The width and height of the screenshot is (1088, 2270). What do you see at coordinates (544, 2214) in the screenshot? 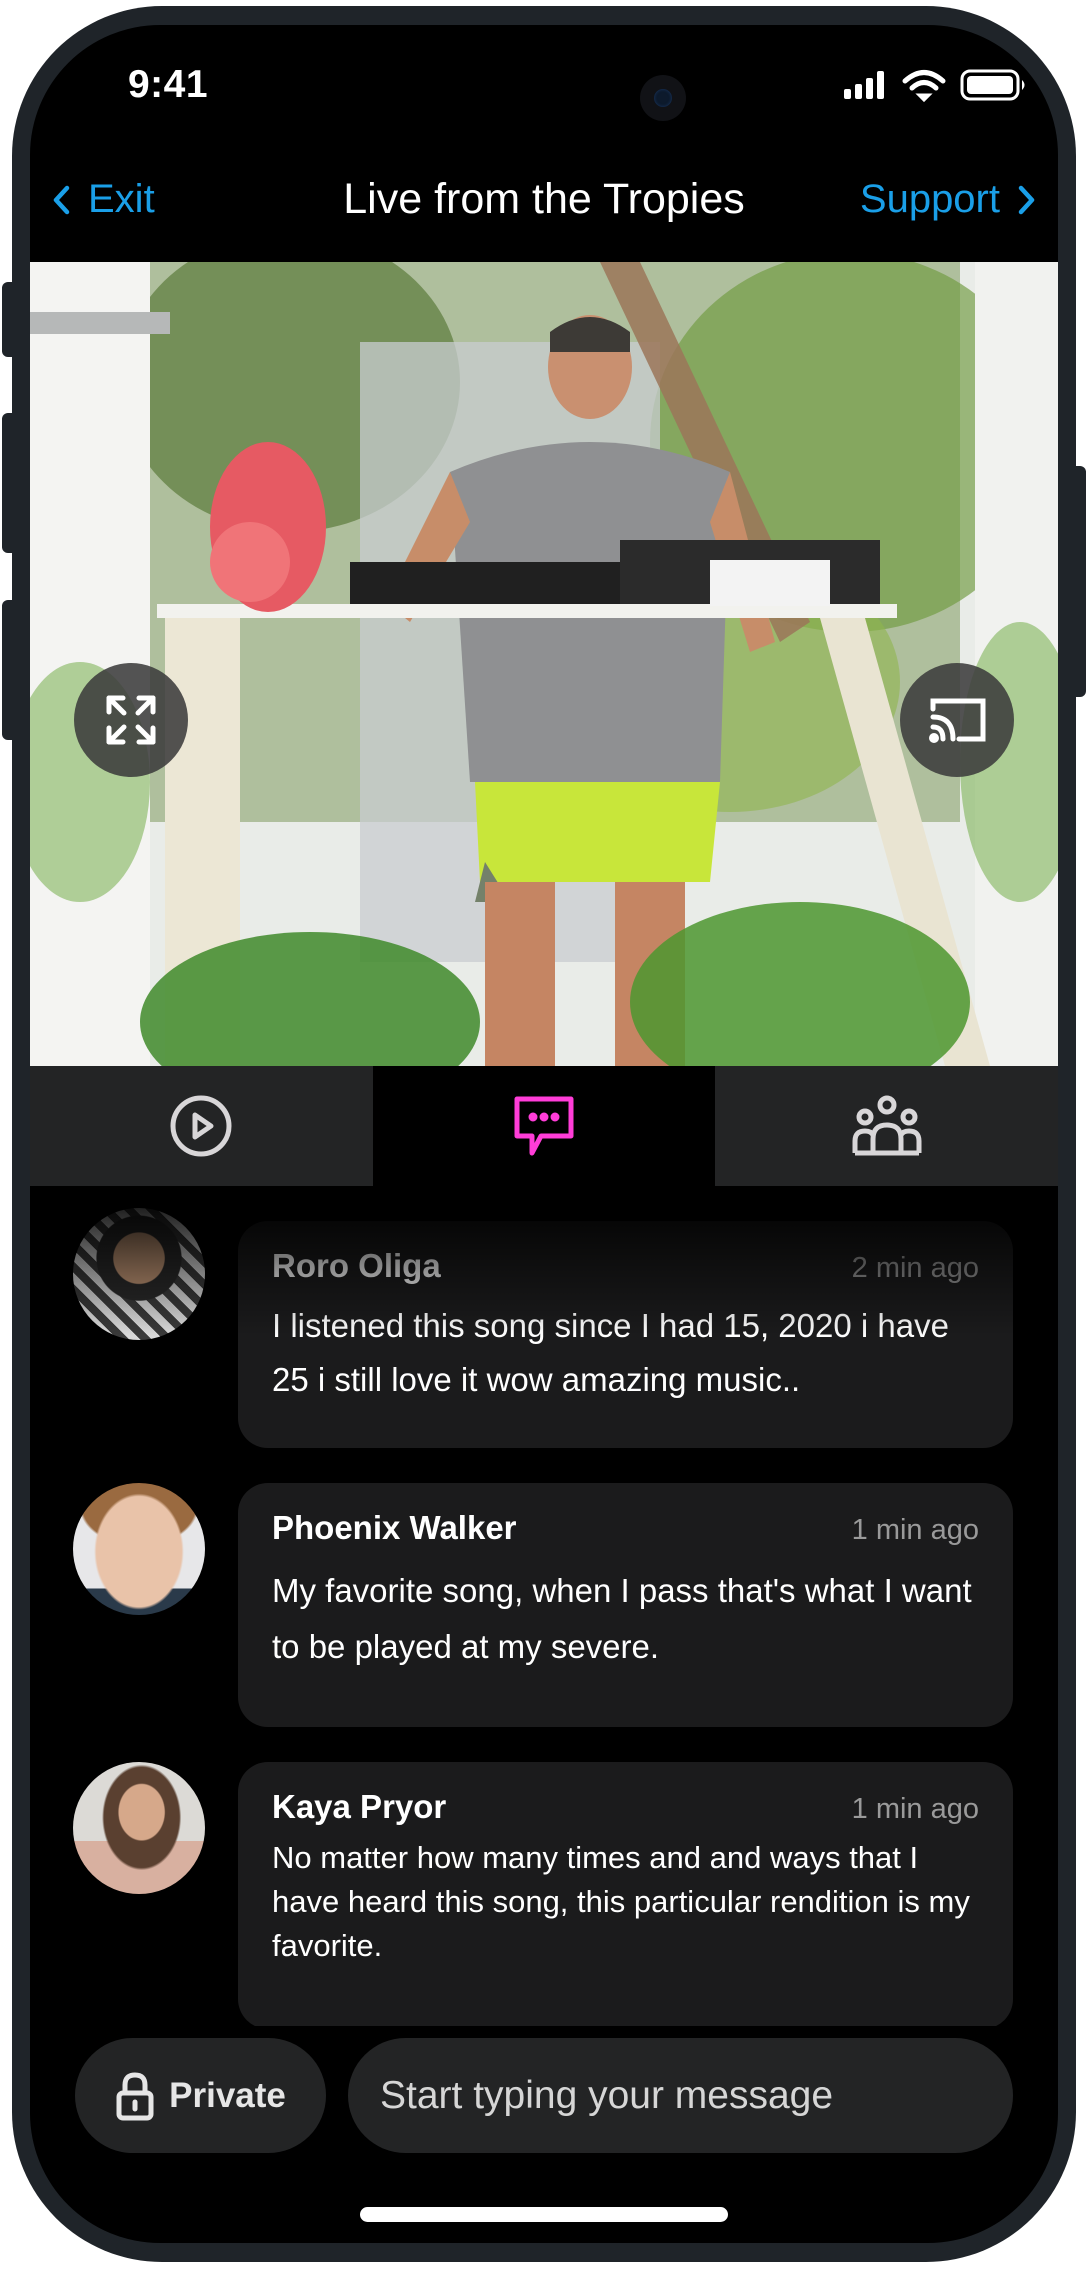
I see `home-indicator` at bounding box center [544, 2214].